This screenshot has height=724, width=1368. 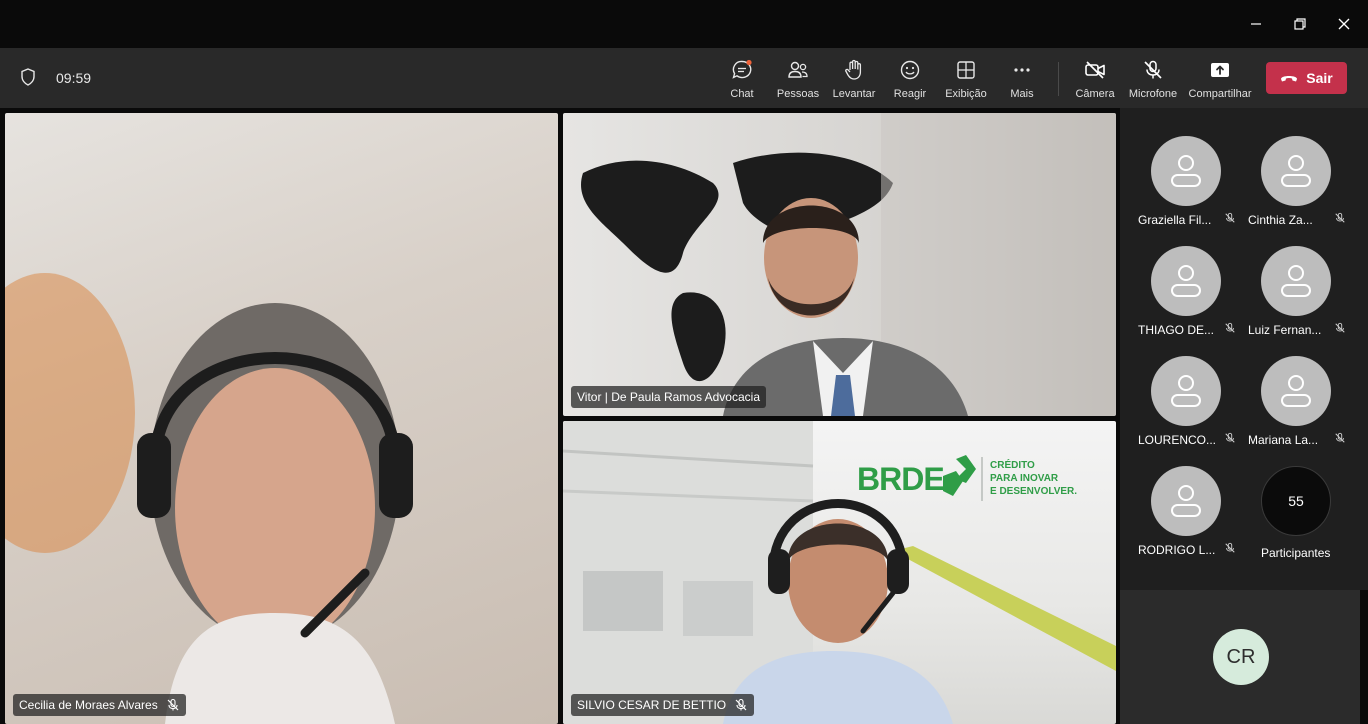 I want to click on smiley-icon, so click(x=910, y=70).